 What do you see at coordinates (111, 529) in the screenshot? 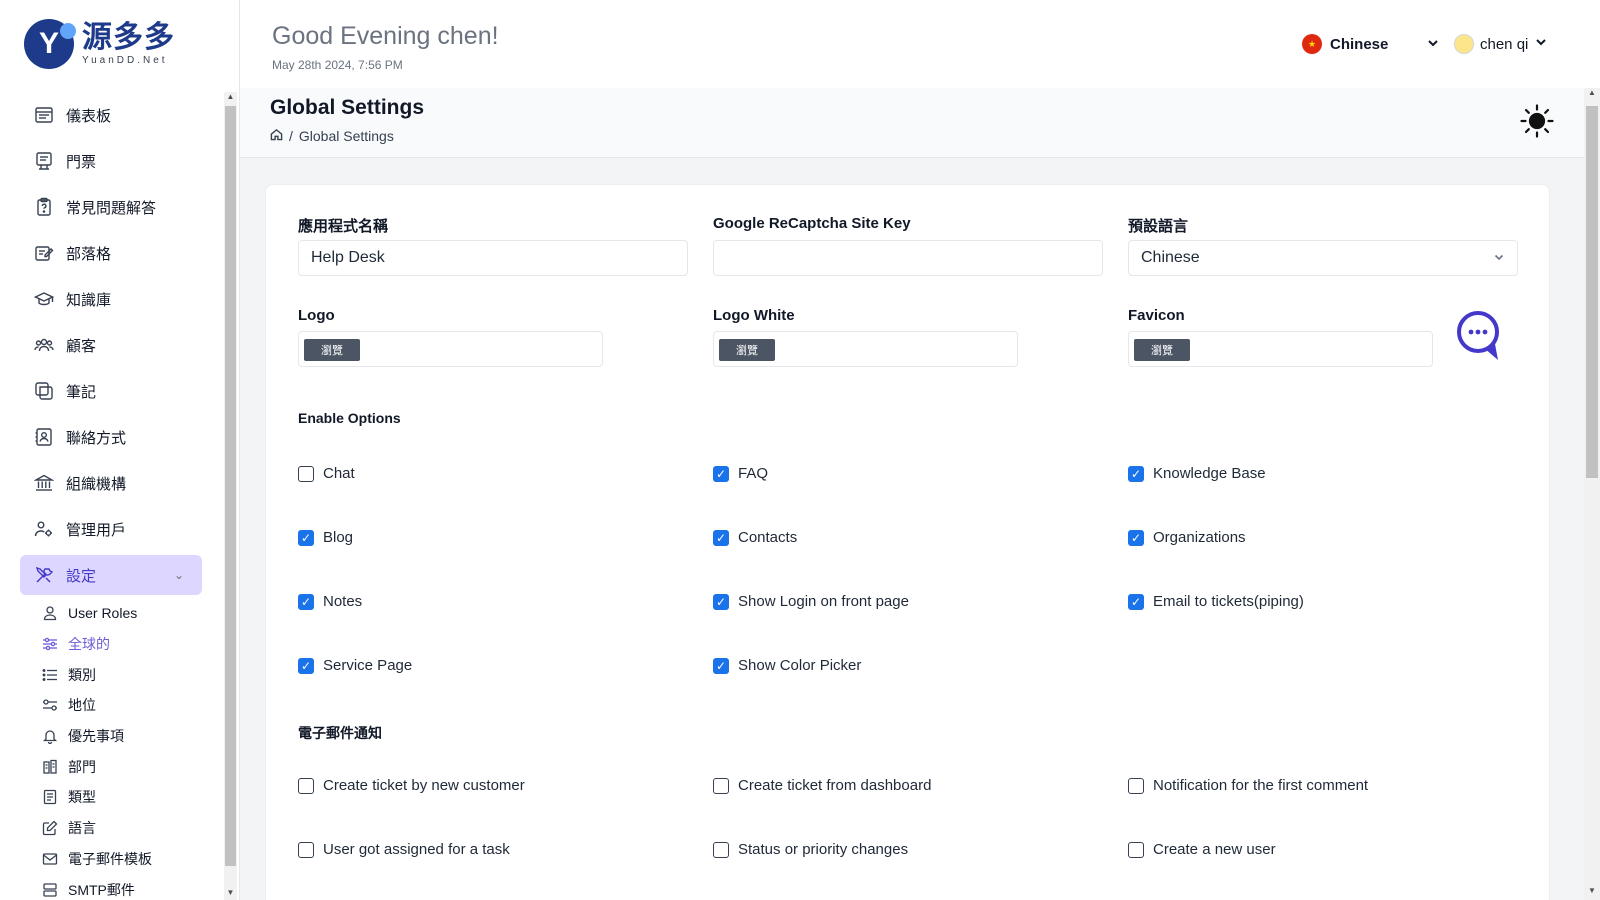
I see `sidebar-item-manage-users: 管理用戶` at bounding box center [111, 529].